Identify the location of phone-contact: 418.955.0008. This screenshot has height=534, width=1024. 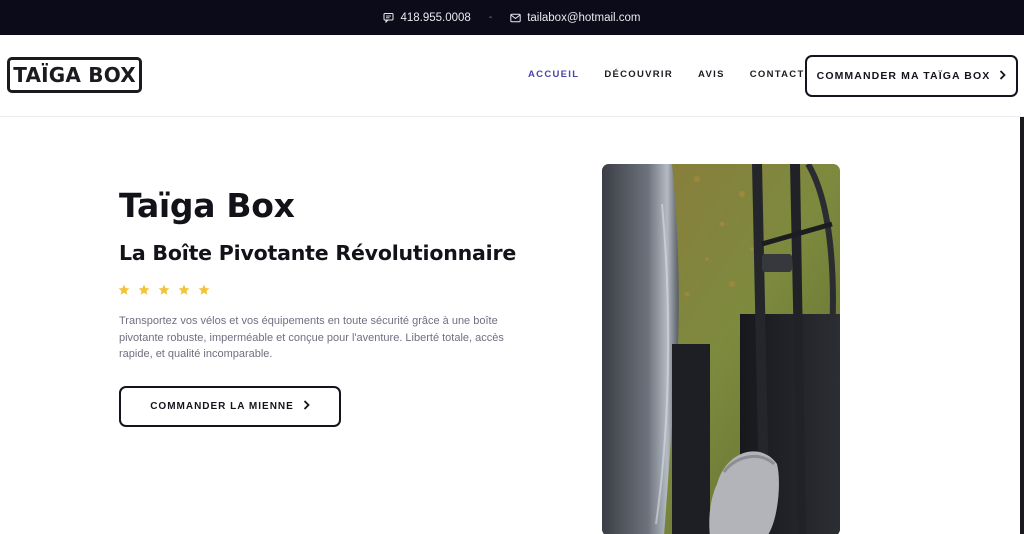
(427, 17).